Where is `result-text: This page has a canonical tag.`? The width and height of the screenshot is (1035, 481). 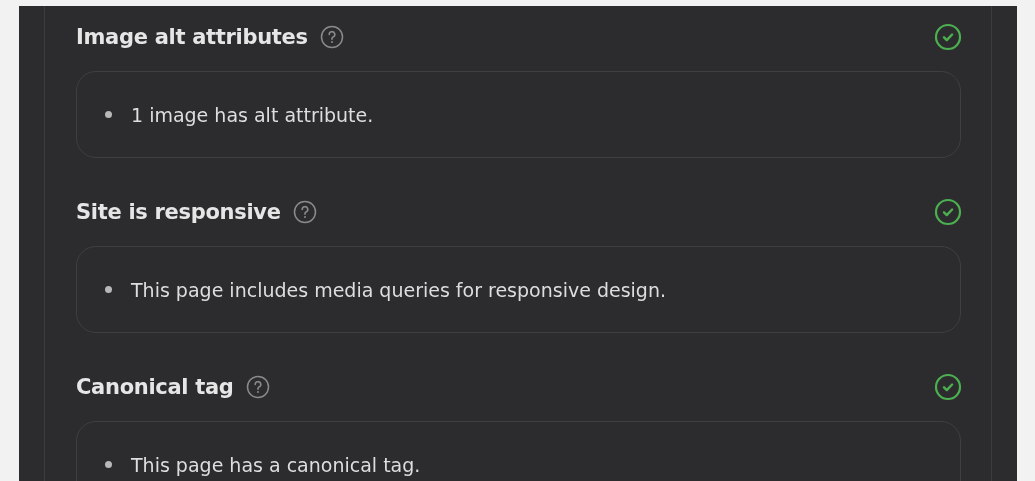 result-text: This page has a canonical tag. is located at coordinates (276, 464).